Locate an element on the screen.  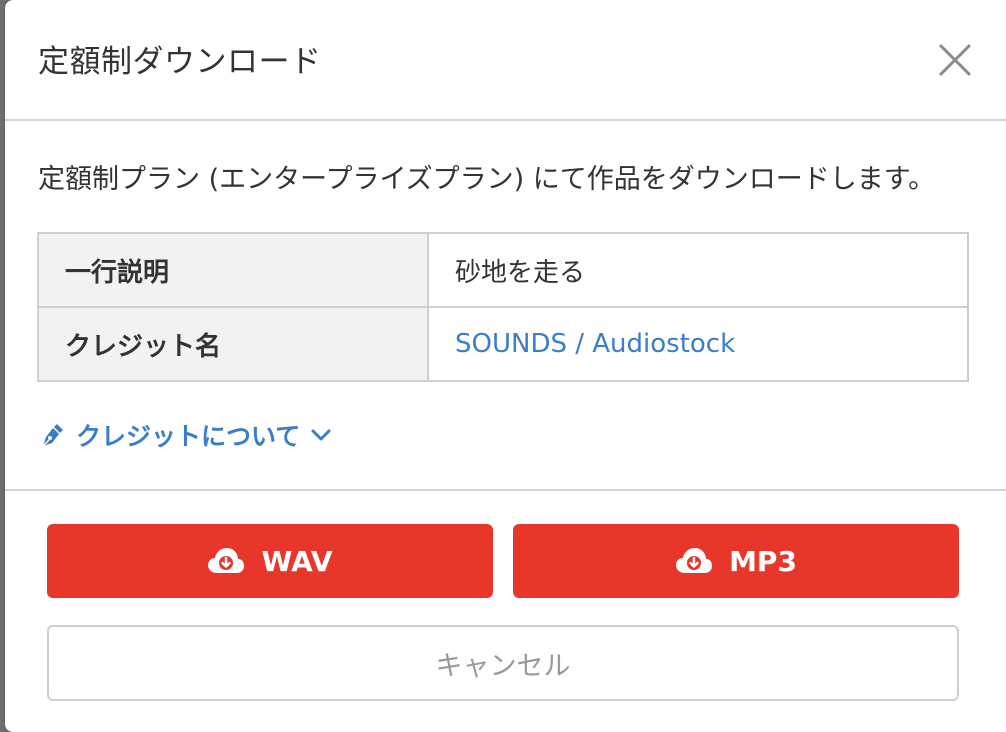
row-label-description: 一行説明 is located at coordinates (233, 270).